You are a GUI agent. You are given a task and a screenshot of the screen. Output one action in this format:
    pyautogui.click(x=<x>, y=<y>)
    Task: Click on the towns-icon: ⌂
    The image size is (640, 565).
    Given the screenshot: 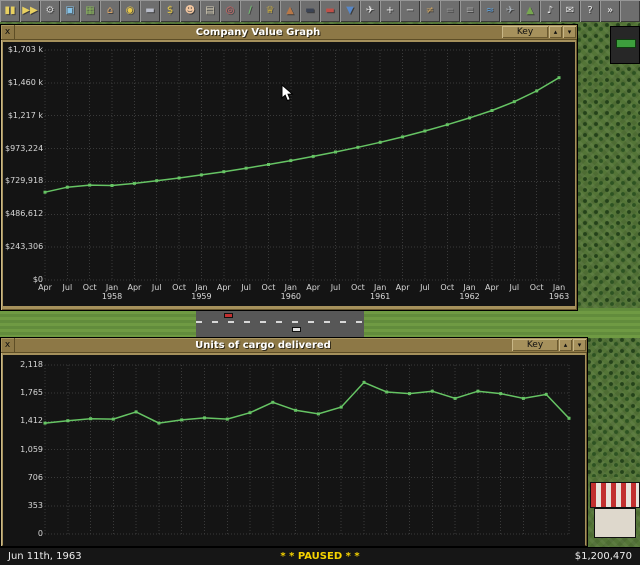 What is the action you would take?
    pyautogui.click(x=110, y=10)
    